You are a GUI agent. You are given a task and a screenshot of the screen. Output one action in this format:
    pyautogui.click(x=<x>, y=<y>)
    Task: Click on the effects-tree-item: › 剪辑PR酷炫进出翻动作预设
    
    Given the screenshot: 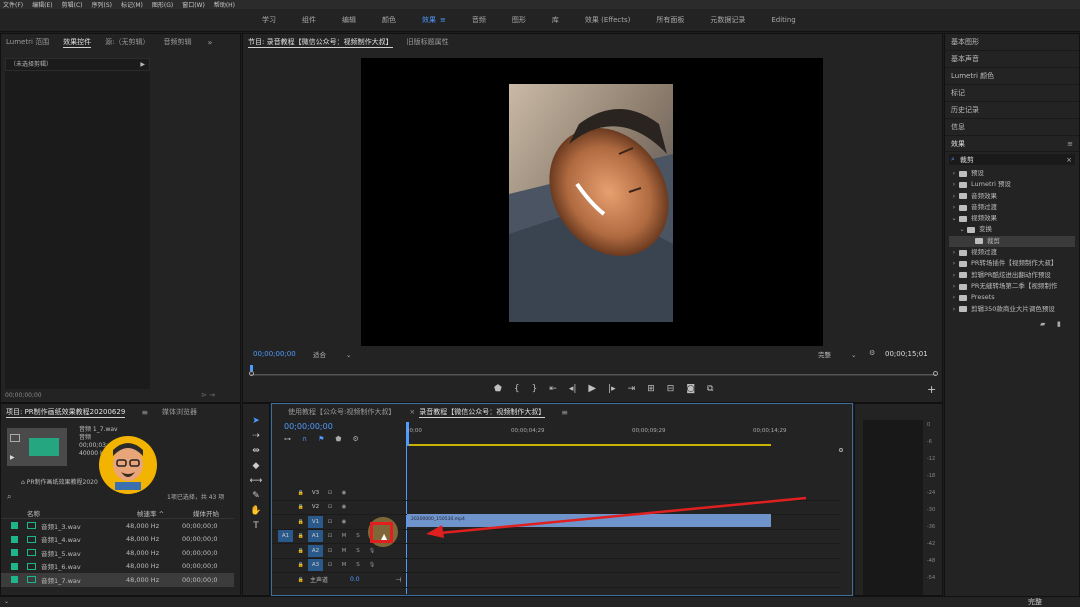 What is the action you would take?
    pyautogui.click(x=1014, y=275)
    